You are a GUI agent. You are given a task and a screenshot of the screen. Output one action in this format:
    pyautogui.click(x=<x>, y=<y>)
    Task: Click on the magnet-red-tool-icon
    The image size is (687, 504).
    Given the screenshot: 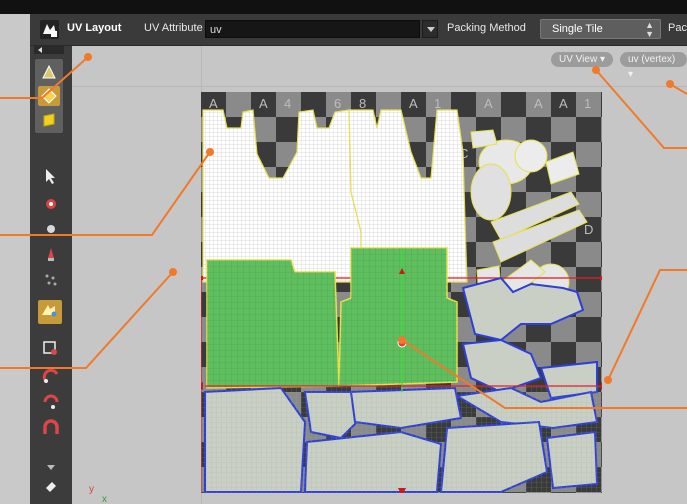 What is the action you would take?
    pyautogui.click(x=51, y=402)
    